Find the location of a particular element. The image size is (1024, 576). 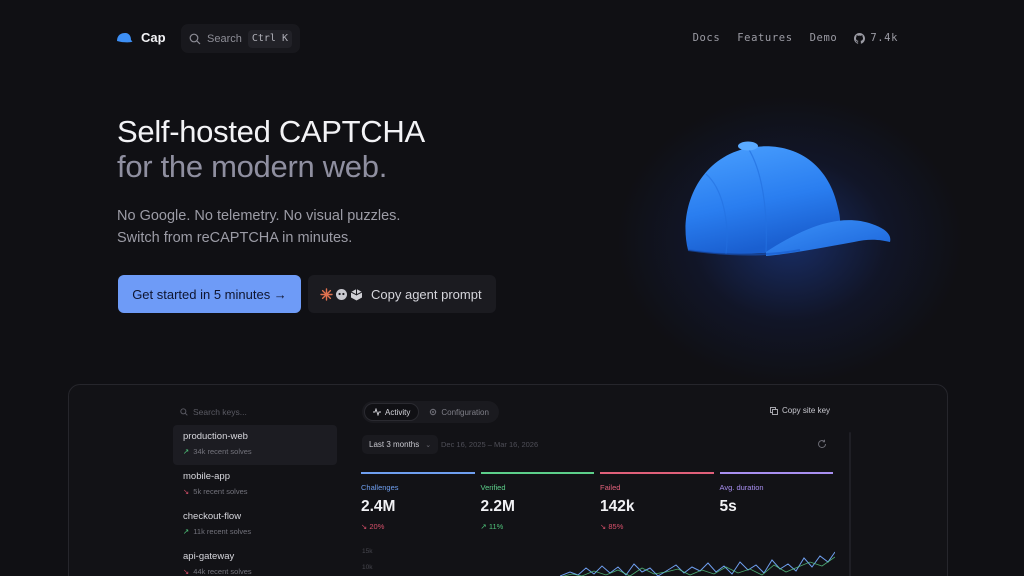

get-started-button: Get started in 5 minutes → is located at coordinates (209, 294).